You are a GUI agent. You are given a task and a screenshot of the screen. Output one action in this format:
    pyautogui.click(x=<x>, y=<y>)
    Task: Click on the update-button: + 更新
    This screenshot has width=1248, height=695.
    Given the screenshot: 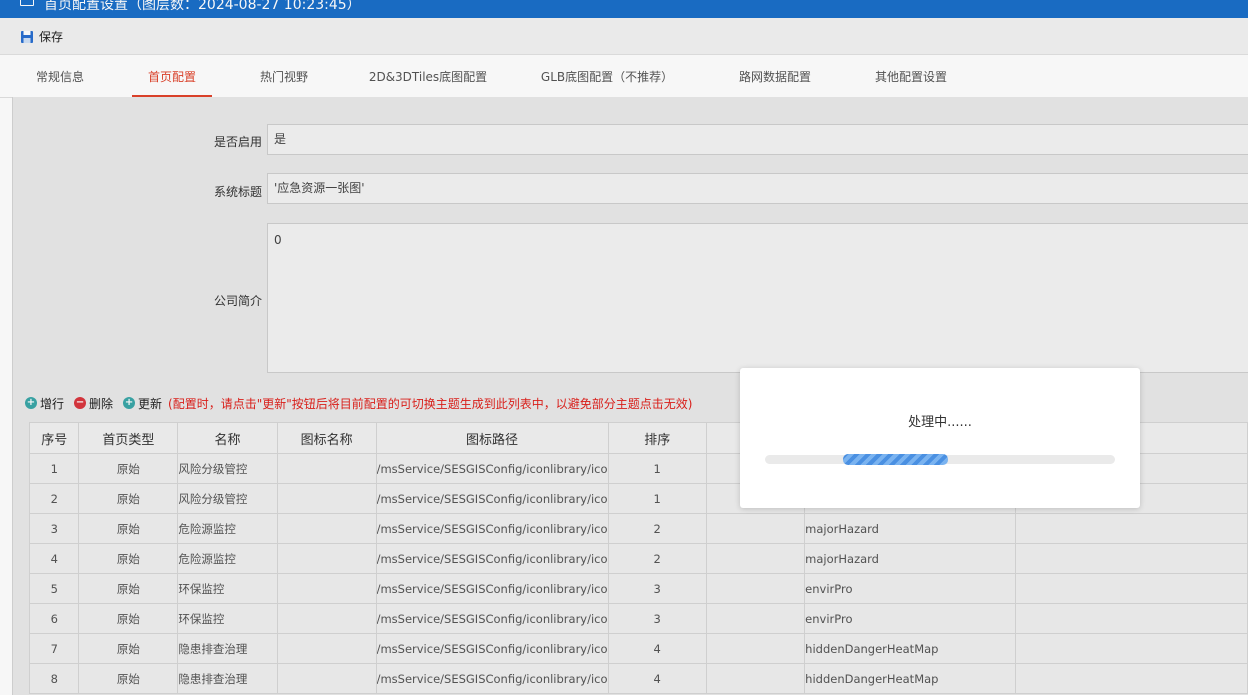 What is the action you would take?
    pyautogui.click(x=142, y=403)
    